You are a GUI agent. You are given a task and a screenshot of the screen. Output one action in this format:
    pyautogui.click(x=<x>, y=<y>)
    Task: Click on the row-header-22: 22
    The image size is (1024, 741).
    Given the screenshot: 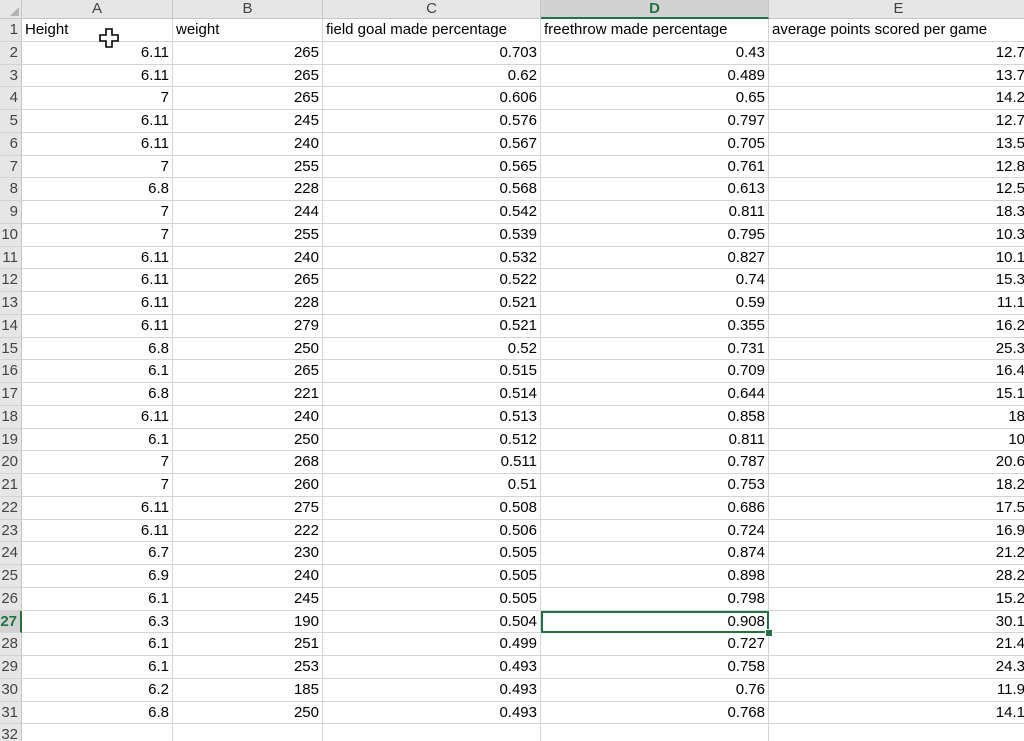 What is the action you would take?
    pyautogui.click(x=11, y=508)
    